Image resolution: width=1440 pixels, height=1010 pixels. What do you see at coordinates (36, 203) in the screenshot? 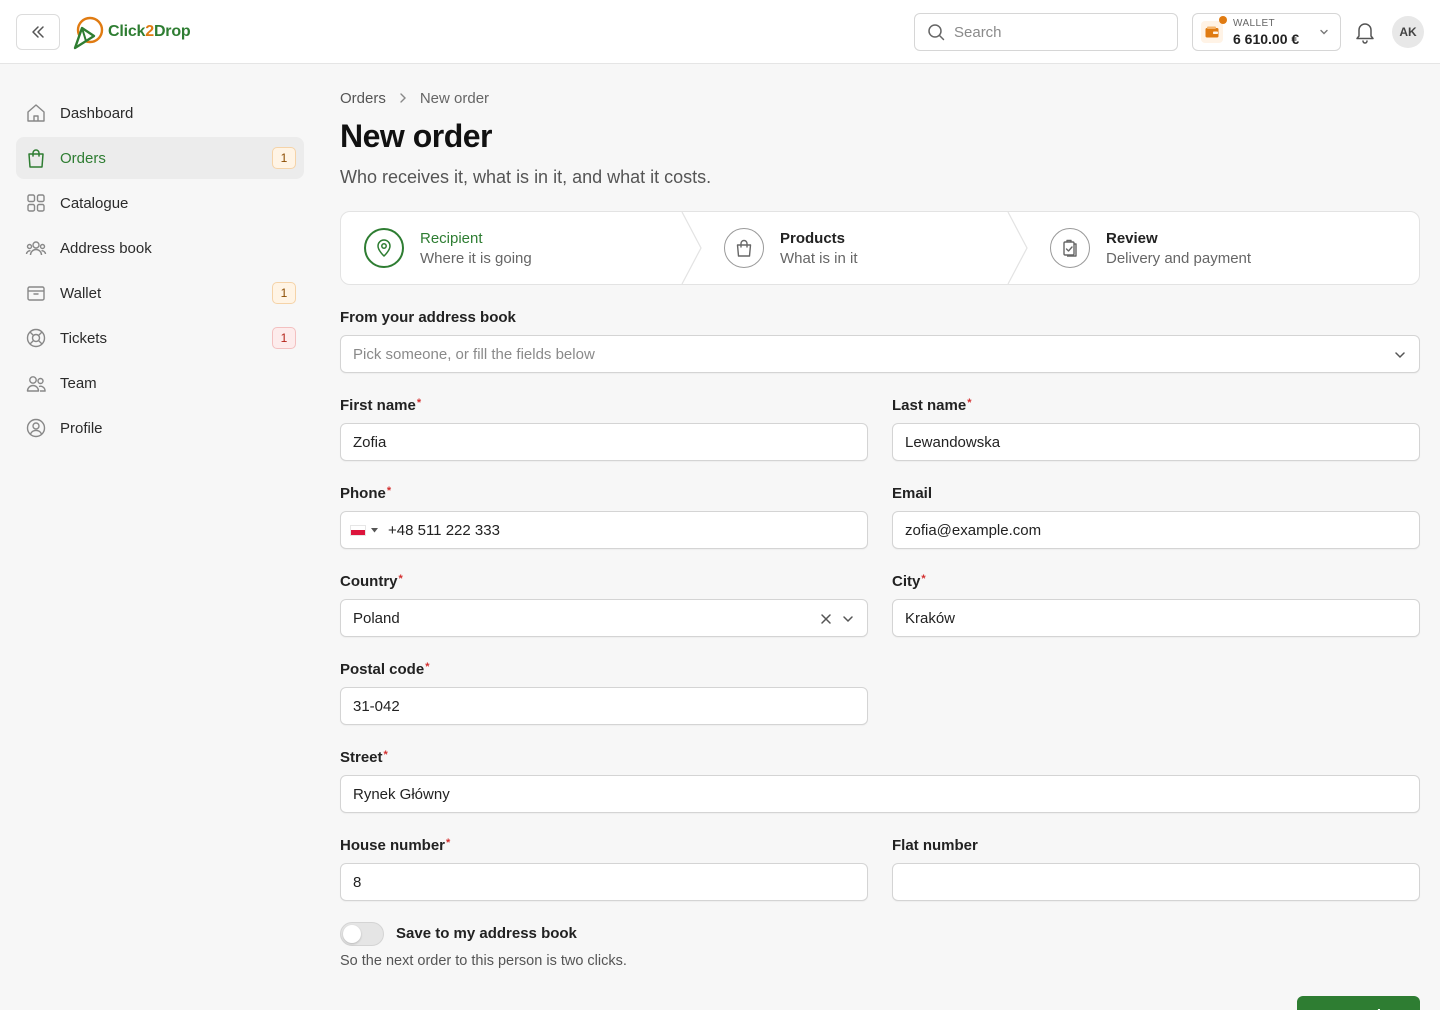
I see `grid-icon` at bounding box center [36, 203].